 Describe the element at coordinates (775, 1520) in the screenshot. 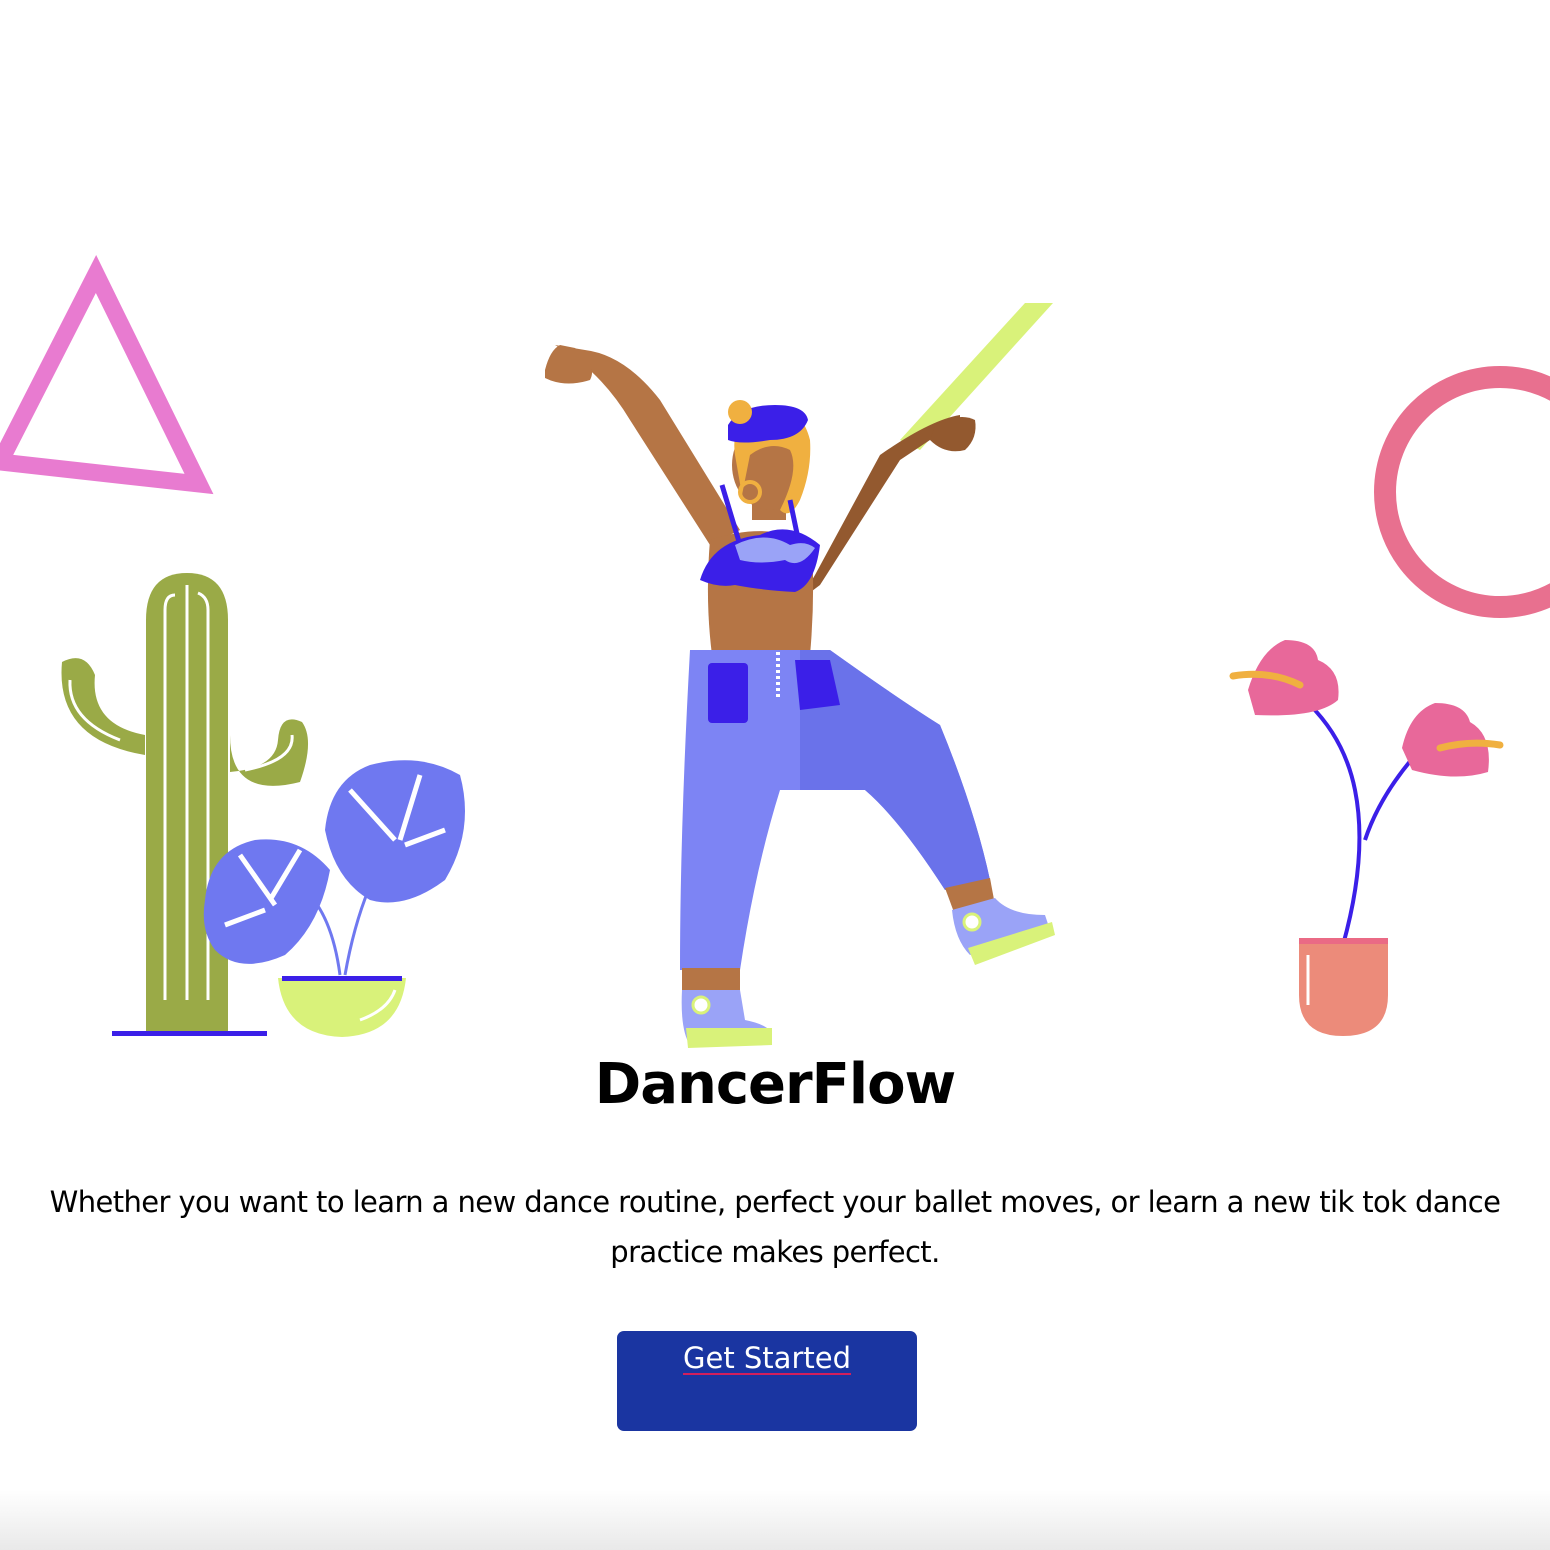

I see `bottom-fade` at that location.